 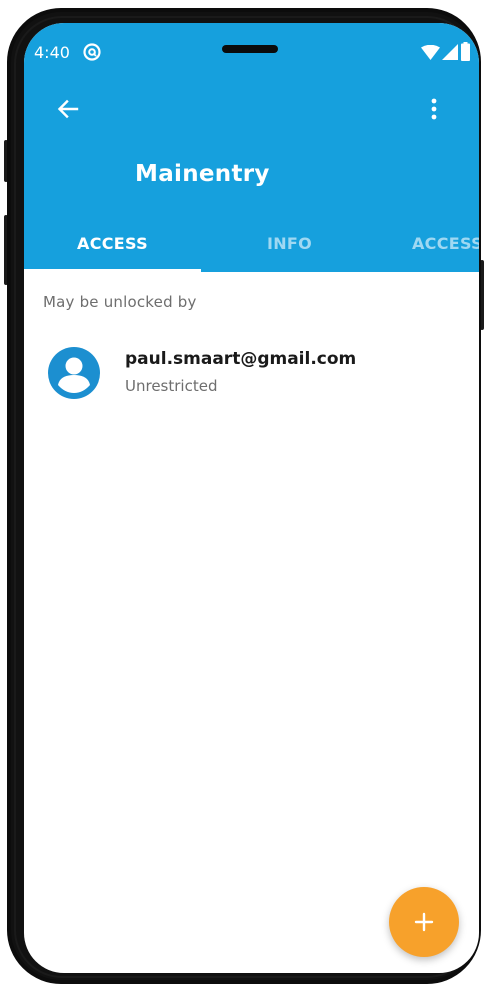 What do you see at coordinates (202, 174) in the screenshot?
I see `page-title: Mainentry` at bounding box center [202, 174].